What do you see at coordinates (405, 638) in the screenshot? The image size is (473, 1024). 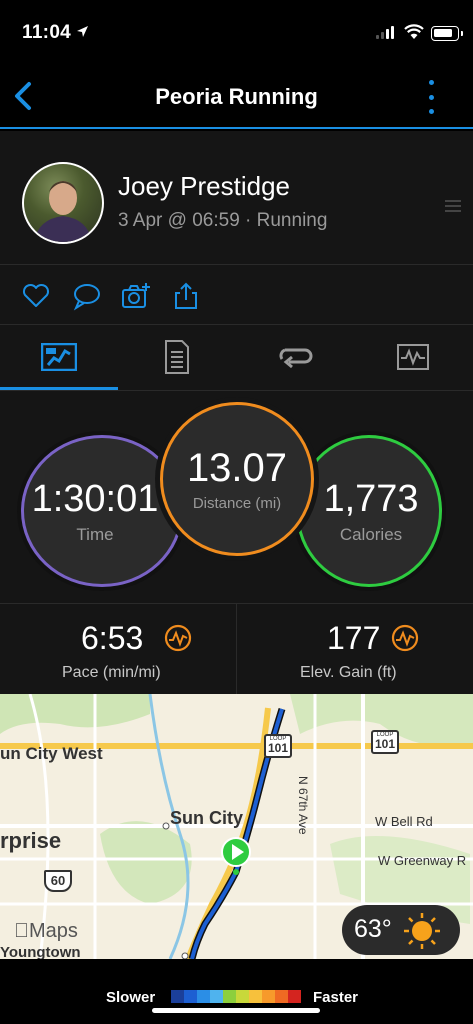 I see `elevation-chart-icon` at bounding box center [405, 638].